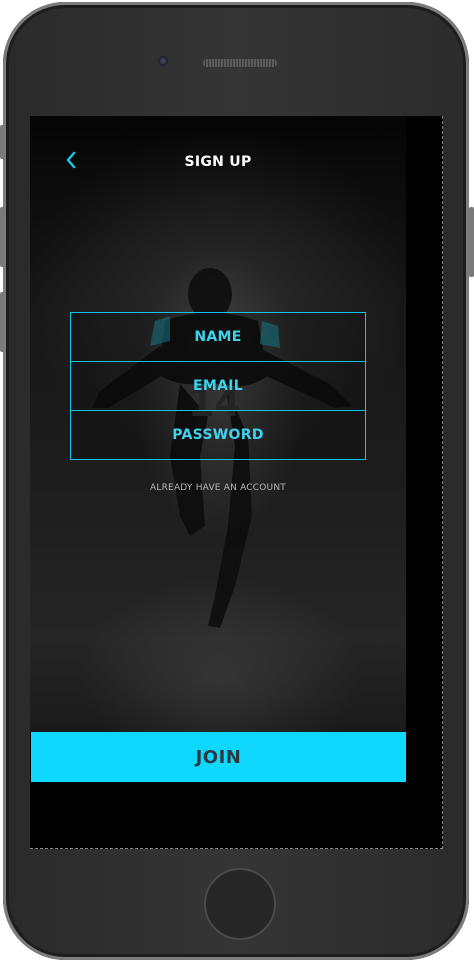 This screenshot has width=474, height=964. I want to click on home-button, so click(240, 904).